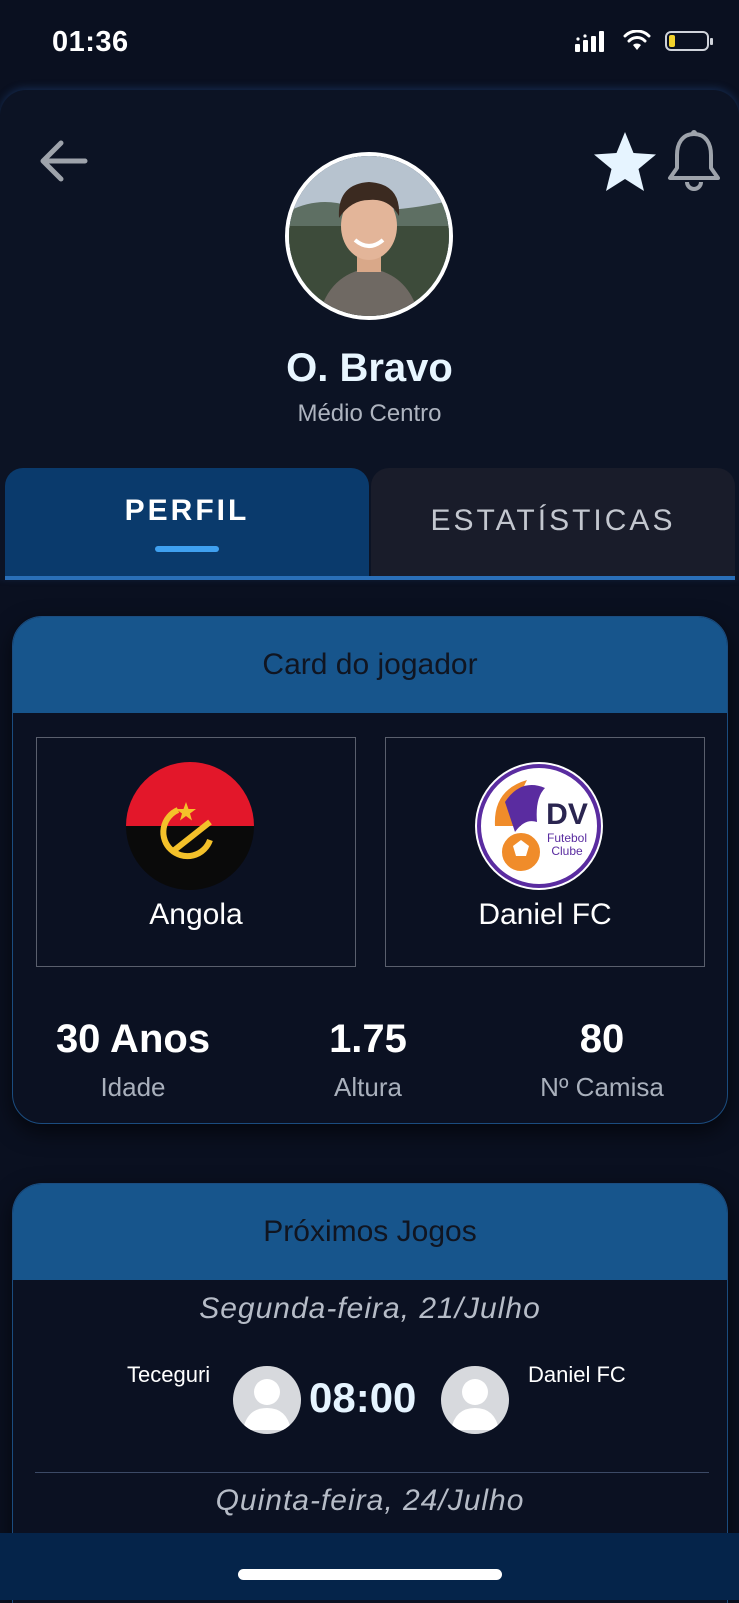  I want to click on home-team-name: Teceguri, so click(169, 1374).